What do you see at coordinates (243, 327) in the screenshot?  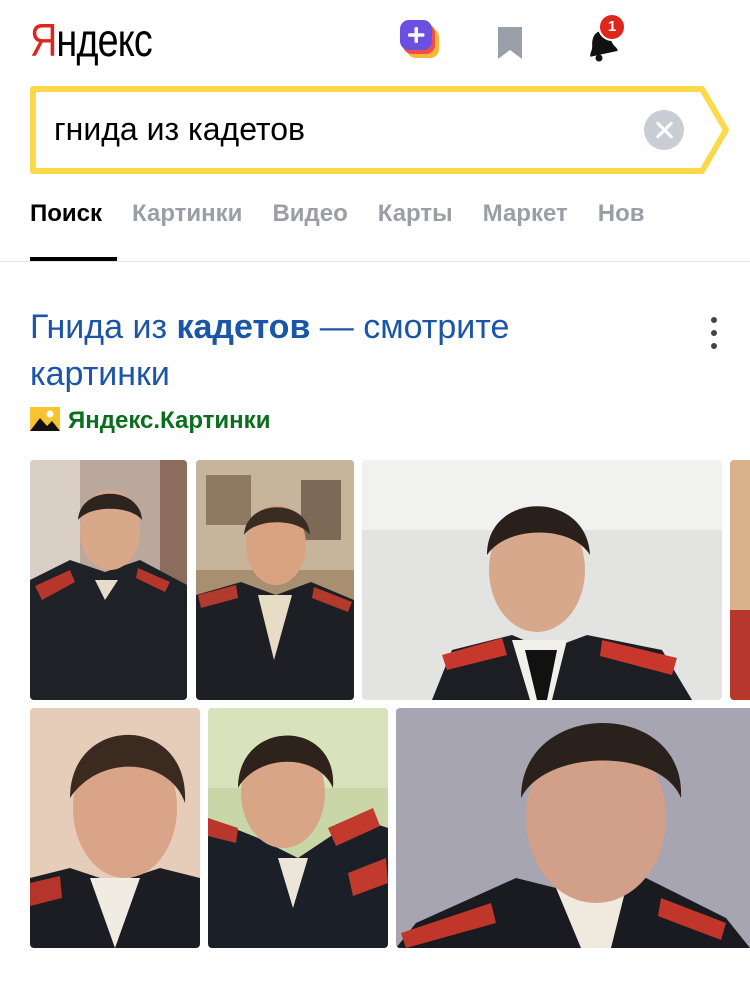 I see `result-title-bold: кадетов` at bounding box center [243, 327].